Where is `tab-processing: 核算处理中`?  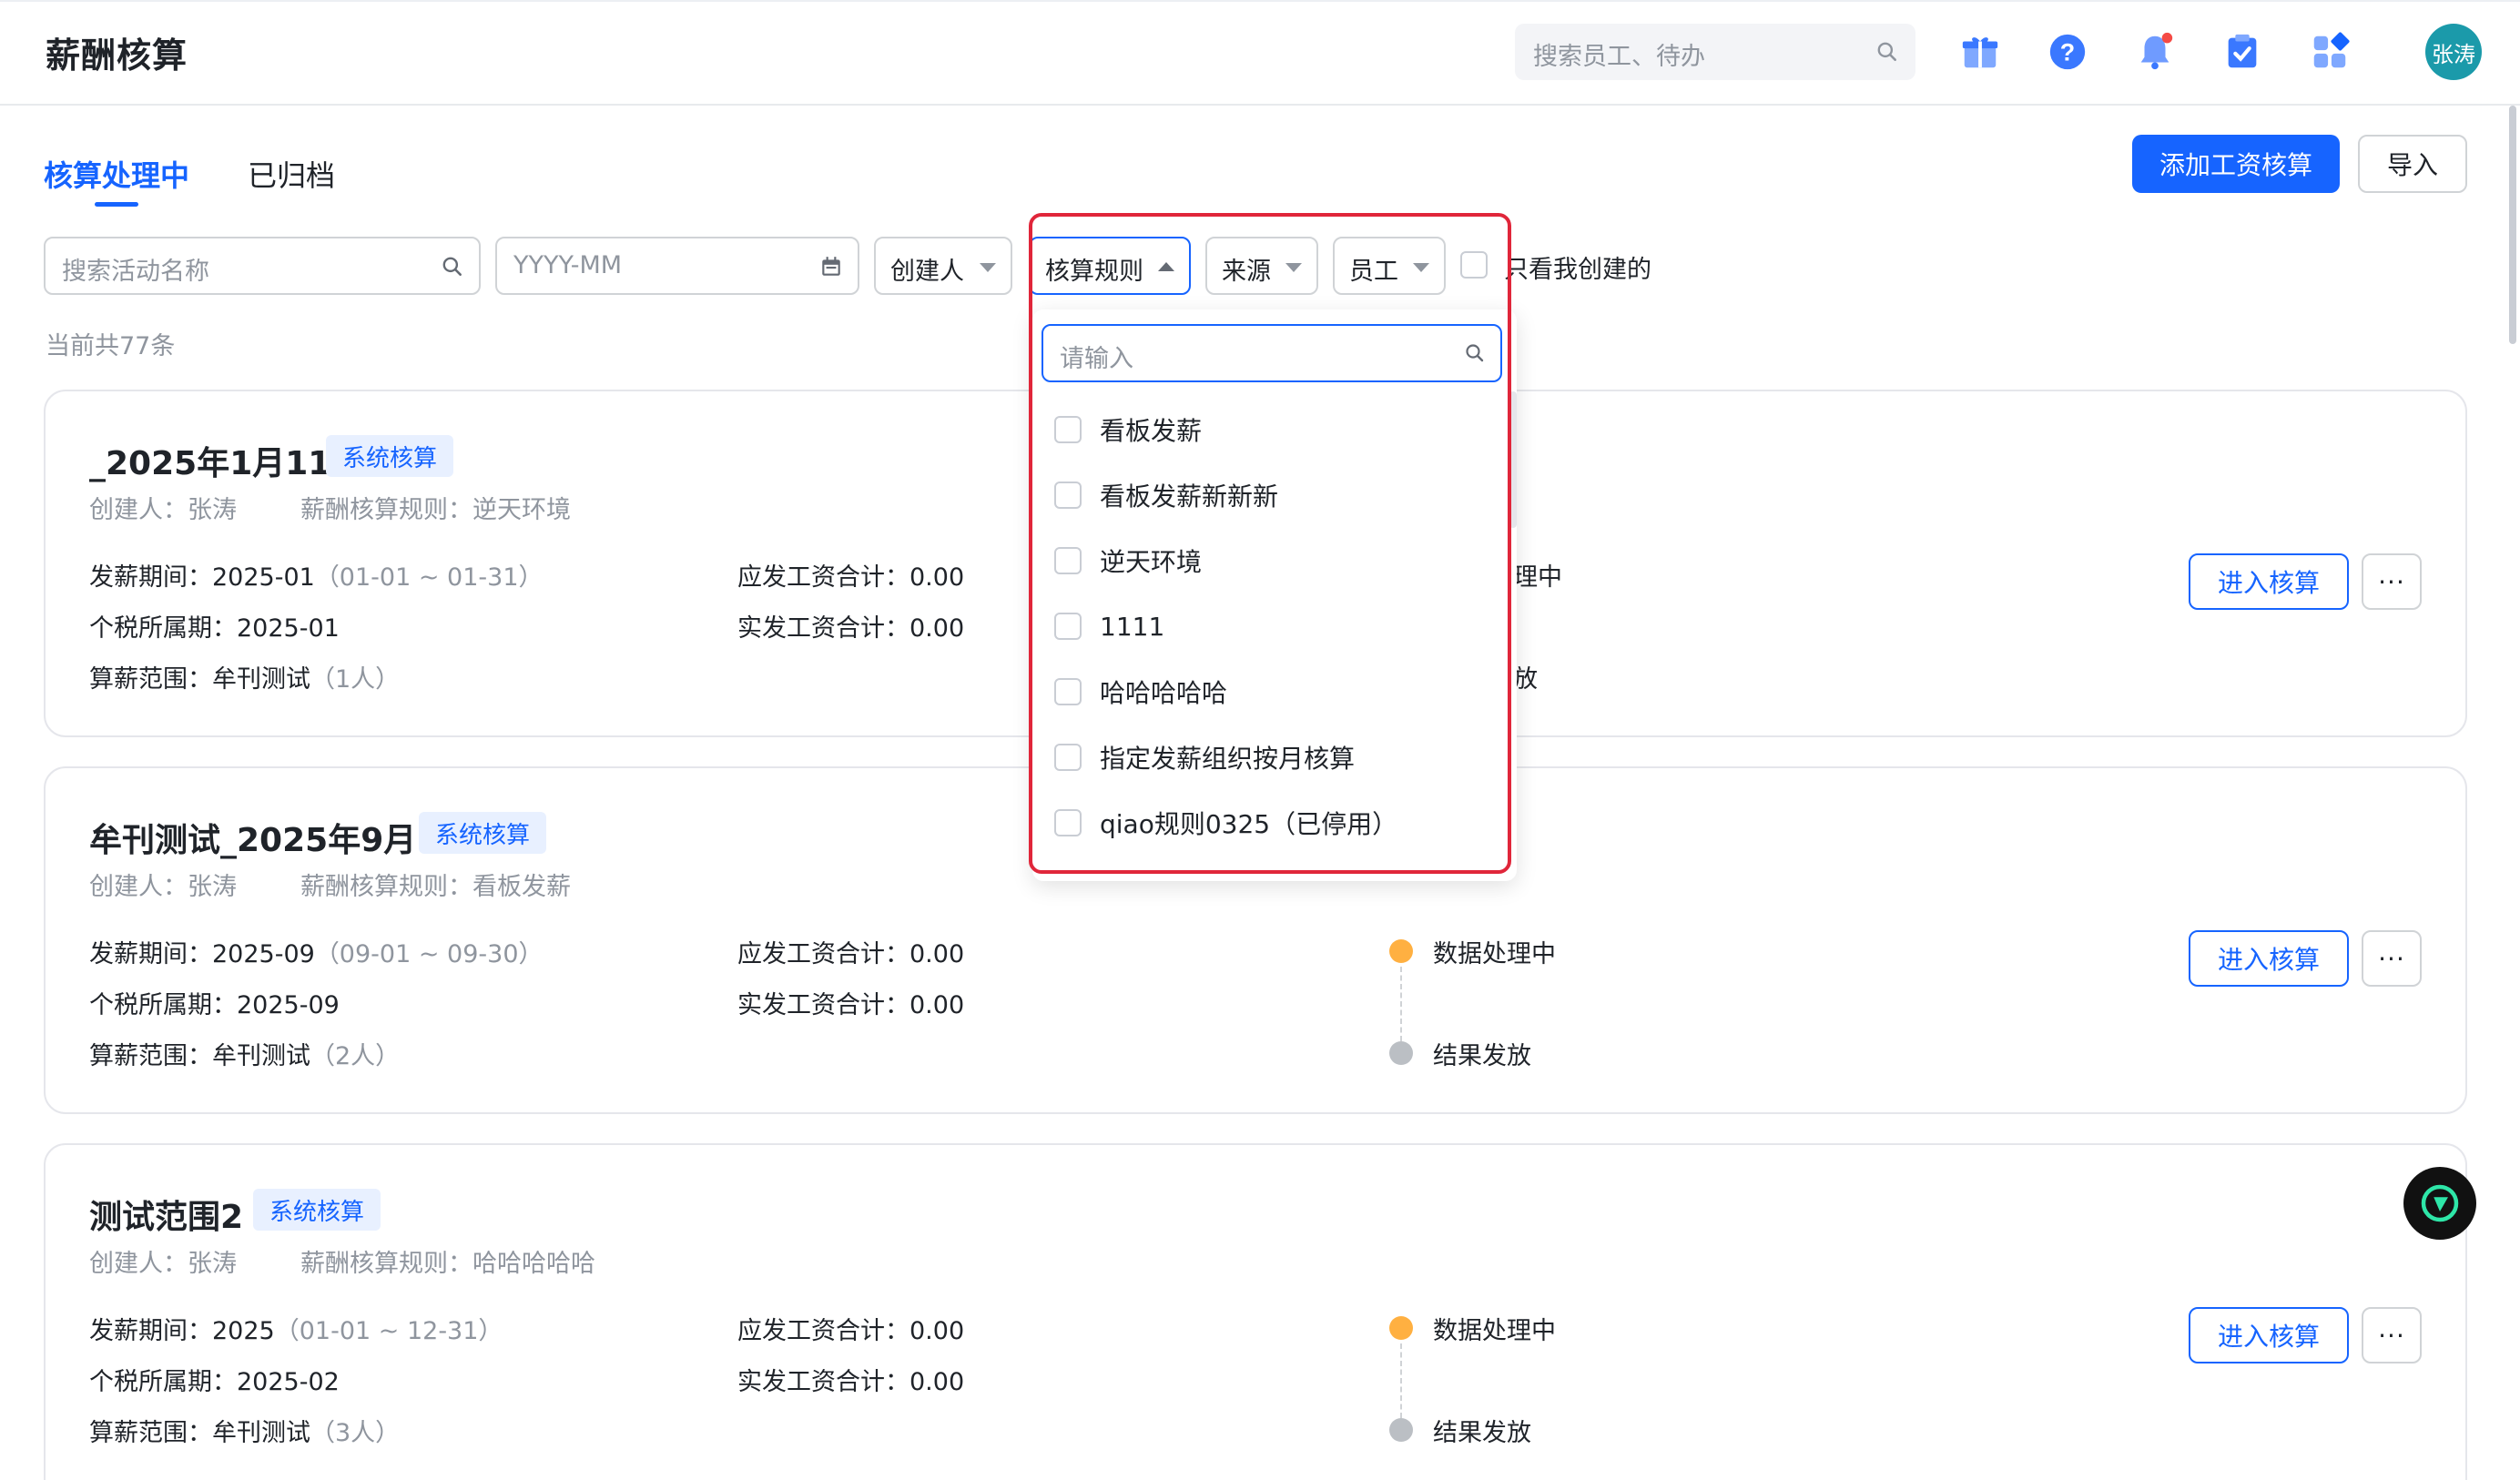 tab-processing: 核算处理中 is located at coordinates (116, 174).